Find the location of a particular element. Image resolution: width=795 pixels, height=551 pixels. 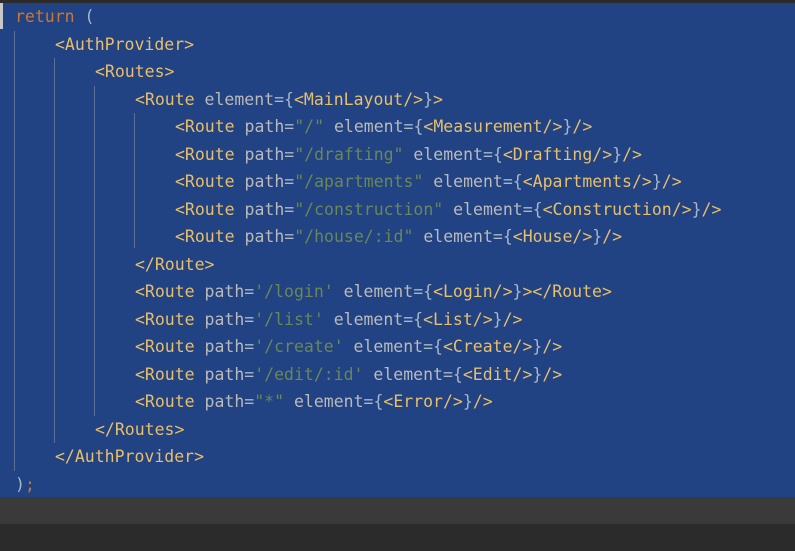

code-token: "/apartments" is located at coordinates (359, 181).